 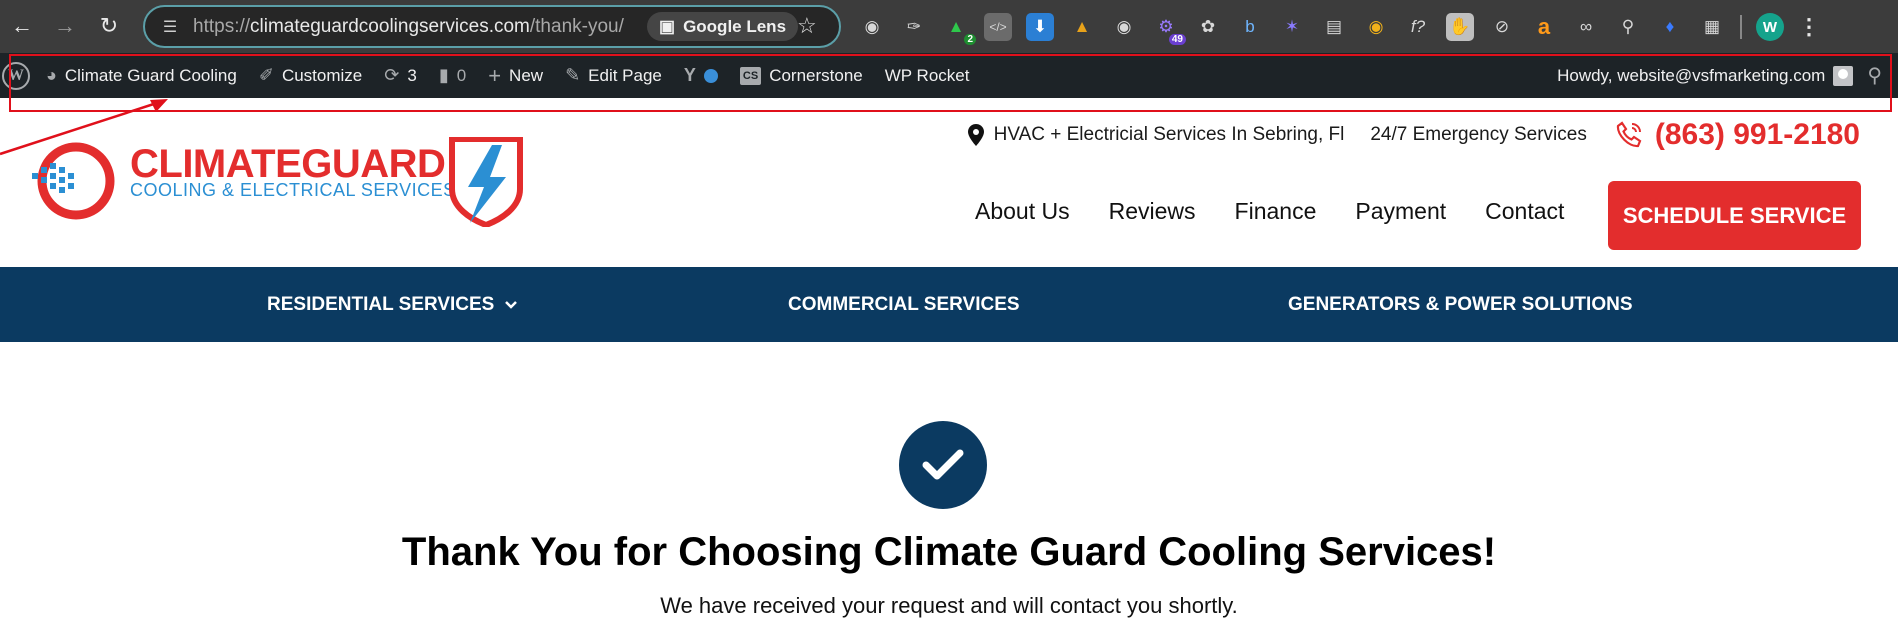 I want to click on map-pin-icon, so click(x=975, y=135).